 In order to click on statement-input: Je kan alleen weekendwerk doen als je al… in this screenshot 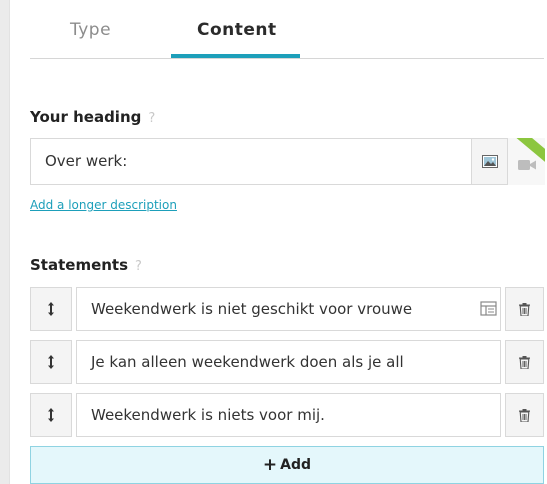, I will do `click(288, 362)`.